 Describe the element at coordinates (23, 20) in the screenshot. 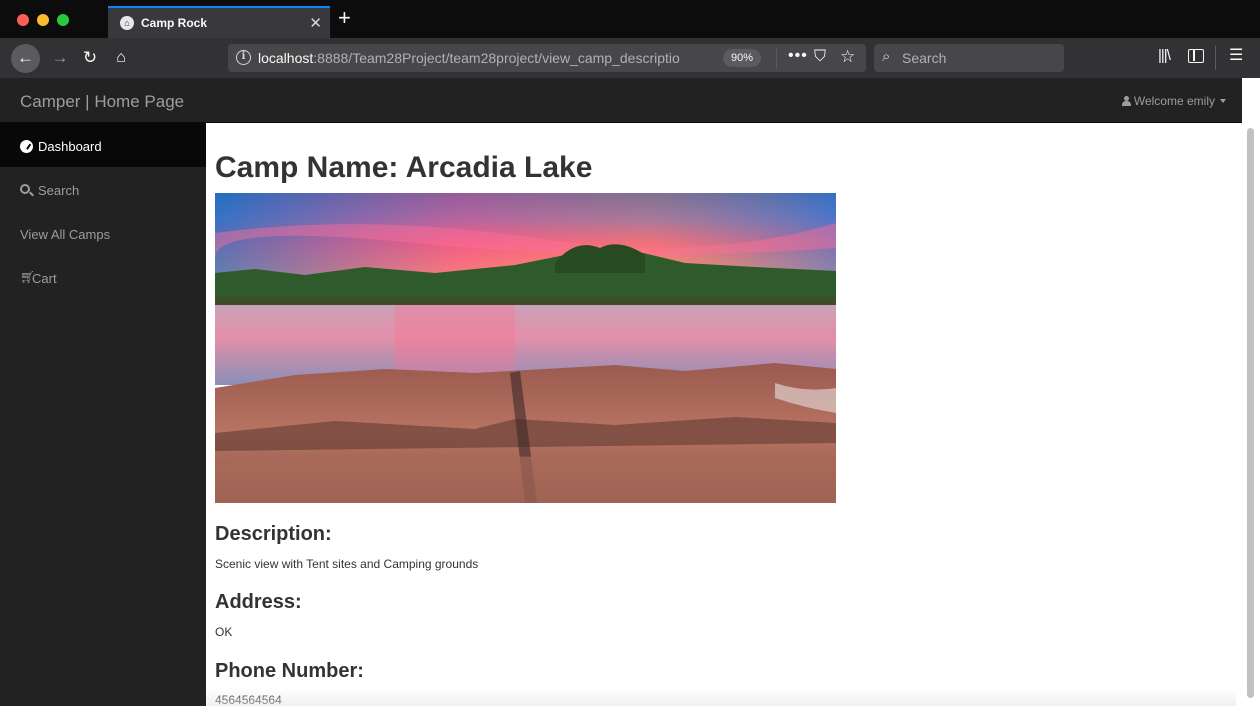

I see `window-close-button` at that location.